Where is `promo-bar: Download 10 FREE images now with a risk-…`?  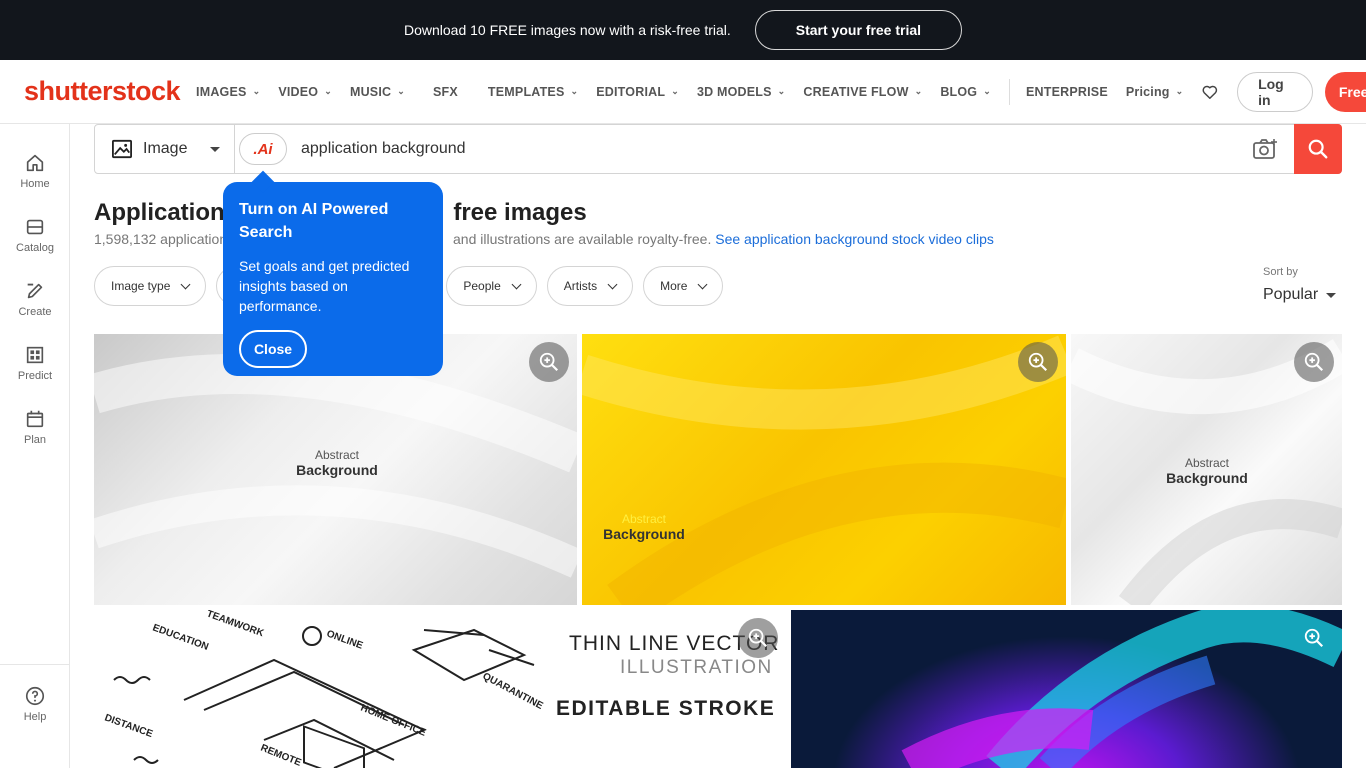
promo-bar: Download 10 FREE images now with a risk-… is located at coordinates (683, 30).